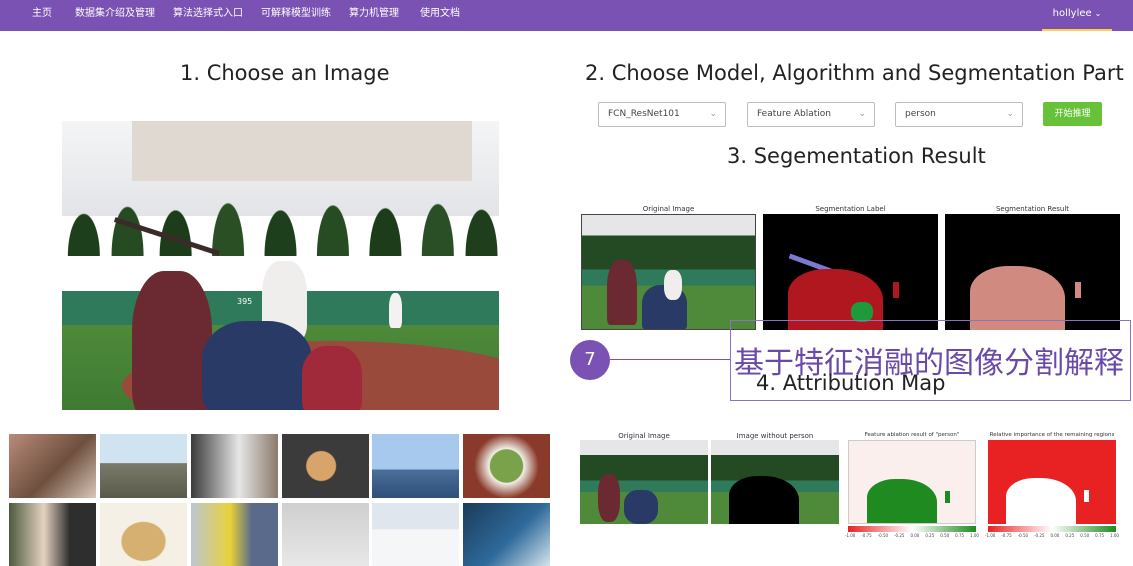  I want to click on user-name: hollylee, so click(1072, 13).